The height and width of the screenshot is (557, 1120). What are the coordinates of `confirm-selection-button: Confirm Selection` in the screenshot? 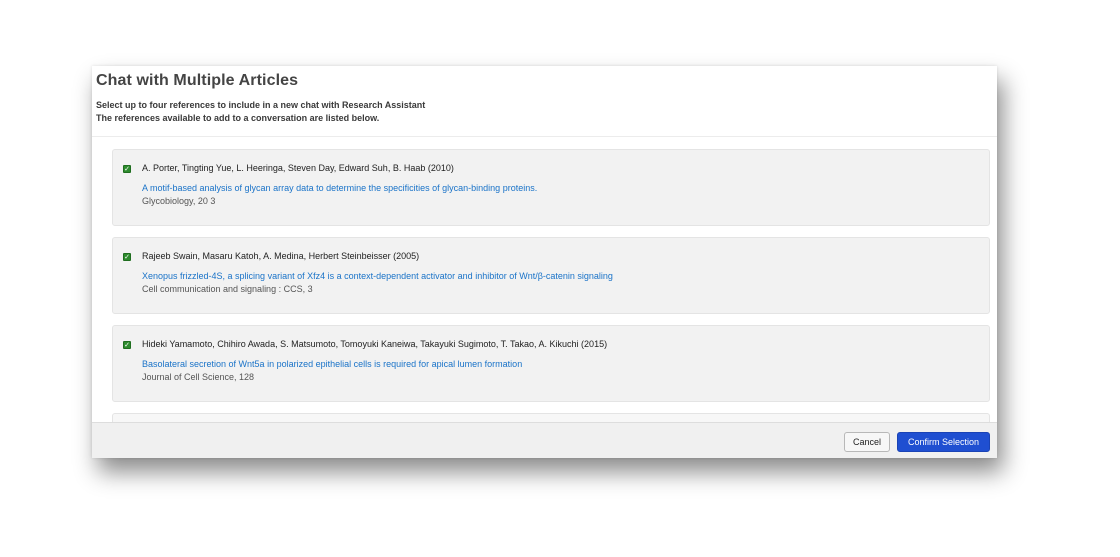 It's located at (943, 442).